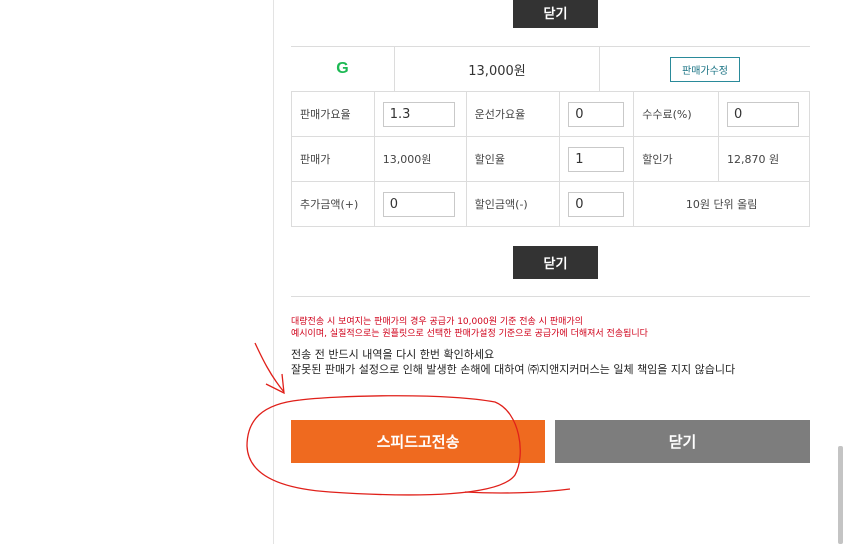 The image size is (850, 544). Describe the element at coordinates (418, 114) in the screenshot. I see `sale-rate-input` at that location.